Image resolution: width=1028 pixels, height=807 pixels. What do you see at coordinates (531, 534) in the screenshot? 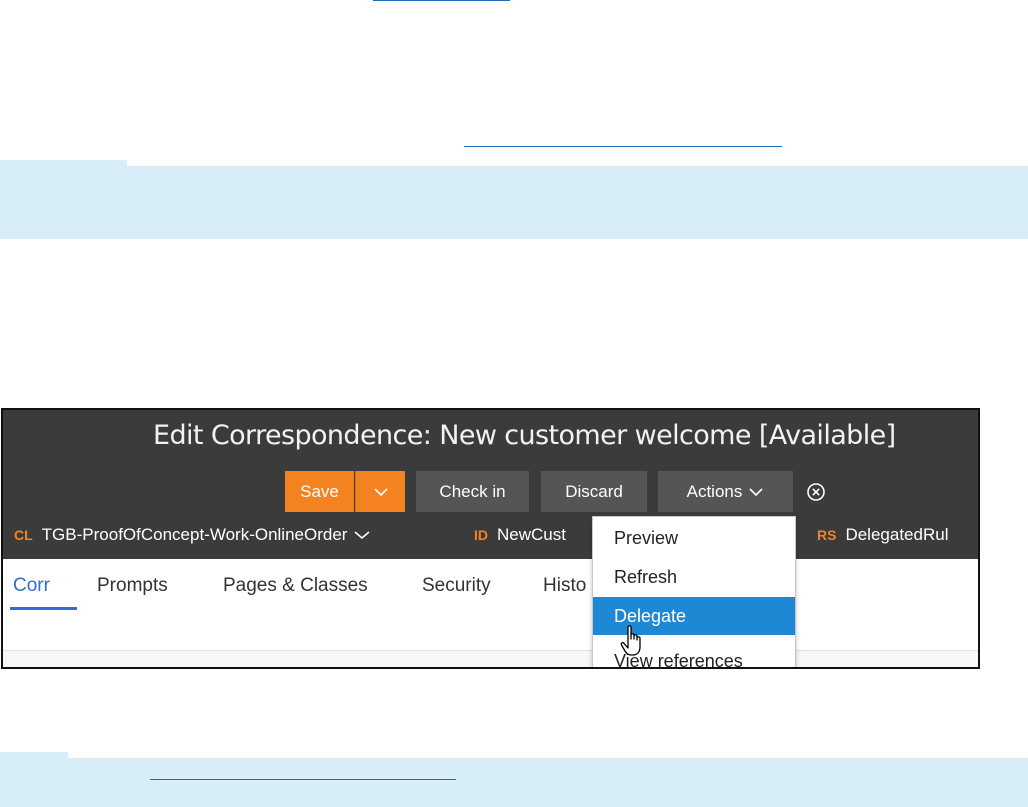
I see `id-value: NewCust` at bounding box center [531, 534].